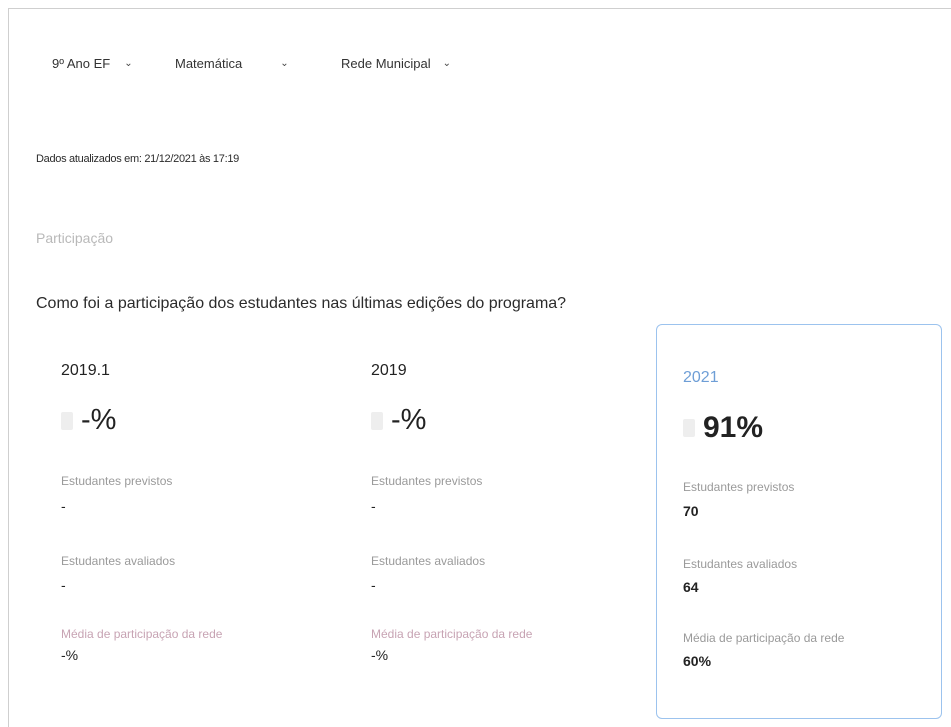 The image size is (951, 727). I want to click on grade-select: 9º Ano EF ⌄, so click(113, 63).